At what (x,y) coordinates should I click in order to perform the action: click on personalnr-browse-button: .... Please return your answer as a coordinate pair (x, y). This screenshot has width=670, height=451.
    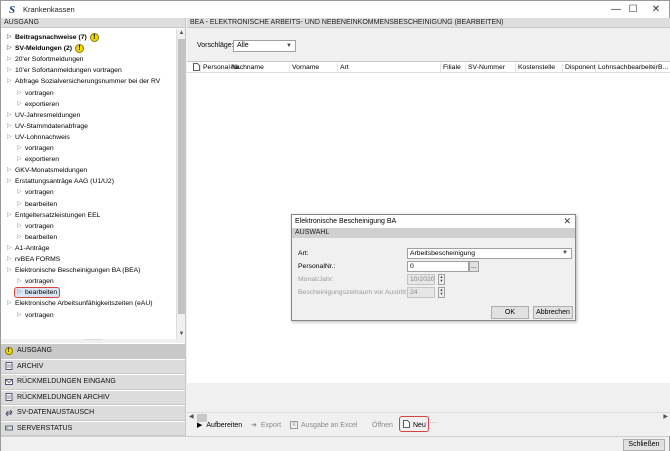
    Looking at the image, I should click on (474, 266).